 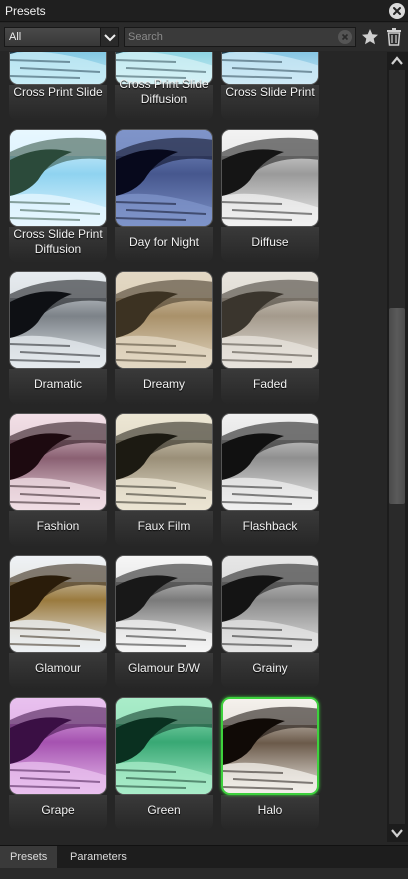 I want to click on preset-label: Dreamy, so click(x=163, y=384).